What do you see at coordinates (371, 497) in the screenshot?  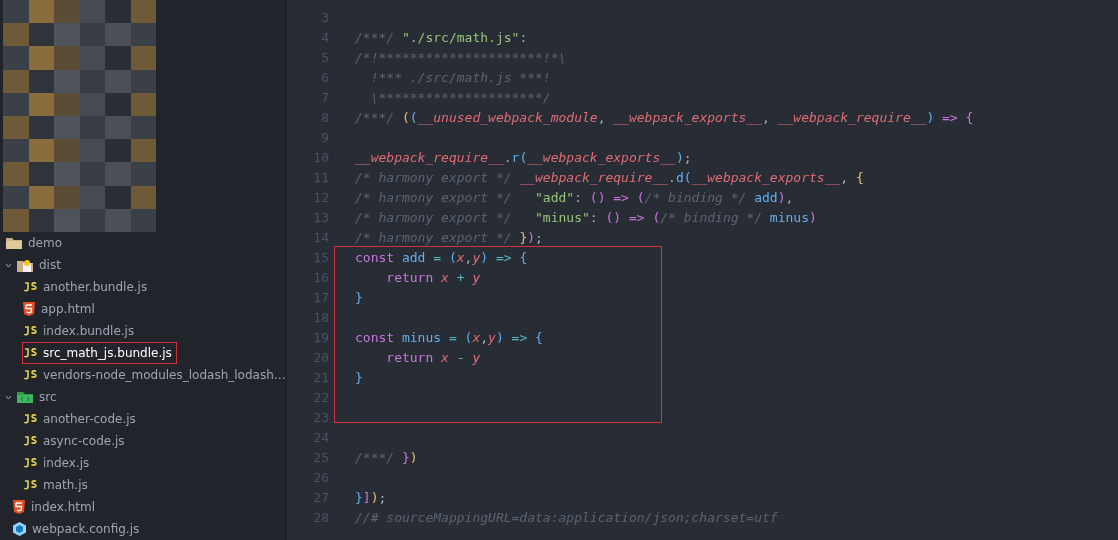 I see `code-line: }]);` at bounding box center [371, 497].